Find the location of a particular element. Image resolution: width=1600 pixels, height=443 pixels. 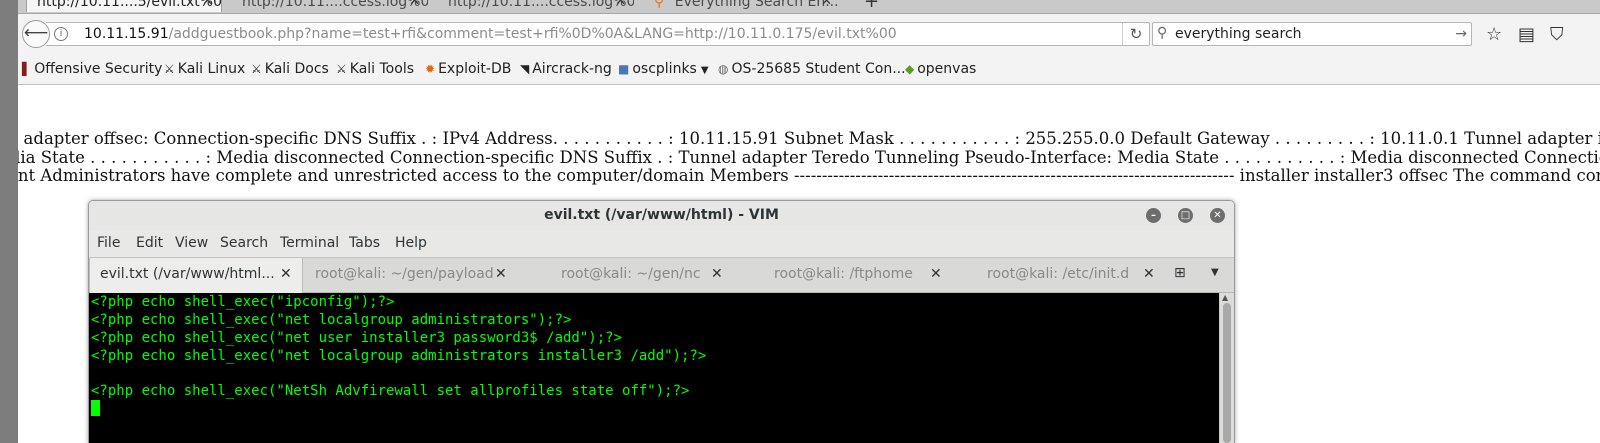

bookmark-label: Kali Tools is located at coordinates (381, 69).